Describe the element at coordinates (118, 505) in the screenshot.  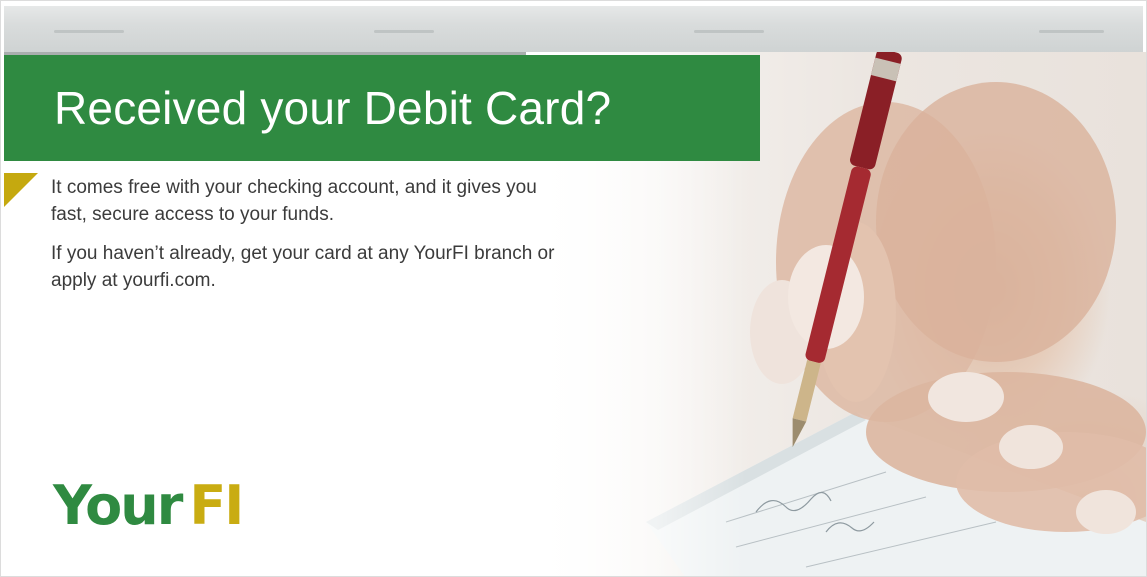
I see `logo-your: Your` at that location.